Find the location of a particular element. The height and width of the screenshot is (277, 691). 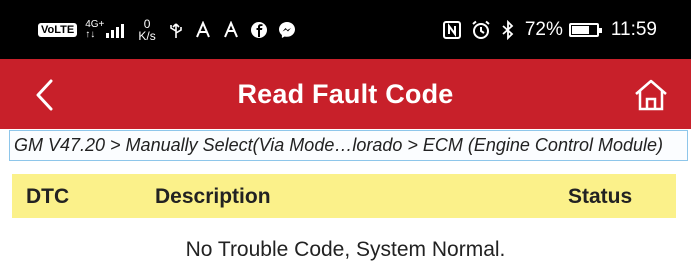

network-type: 4G+ ↑↓ is located at coordinates (95, 29).